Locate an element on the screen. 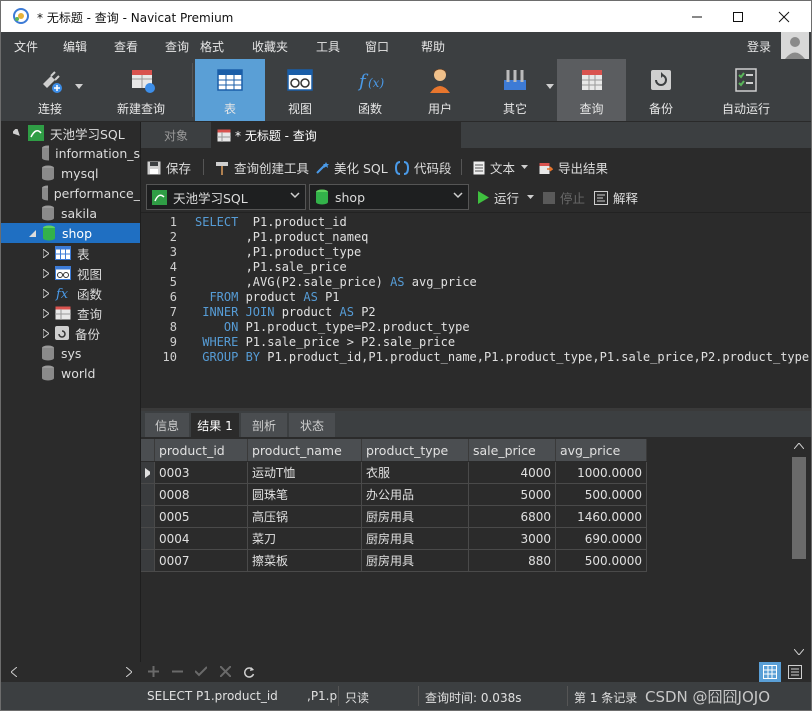 The width and height of the screenshot is (812, 711). menu-view: 查看 is located at coordinates (126, 46).